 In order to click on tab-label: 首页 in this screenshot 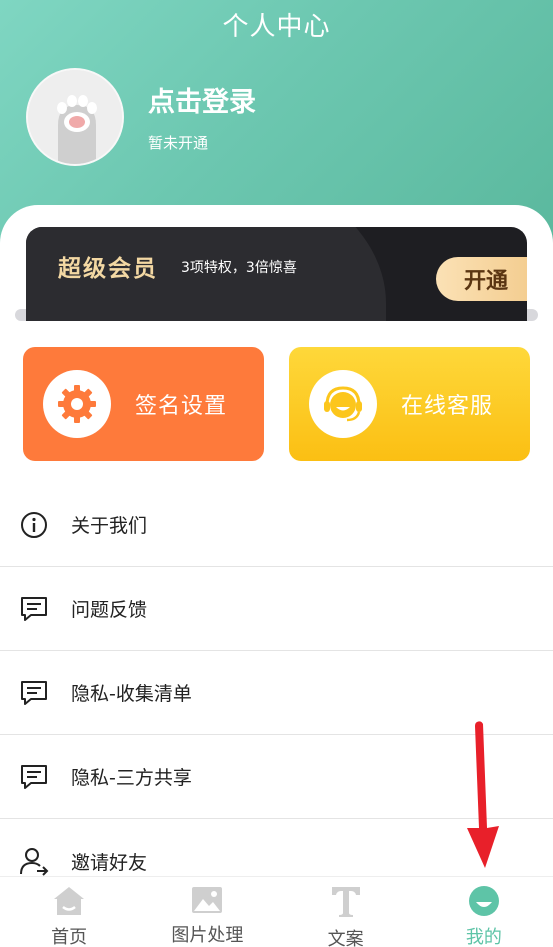, I will do `click(69, 937)`.